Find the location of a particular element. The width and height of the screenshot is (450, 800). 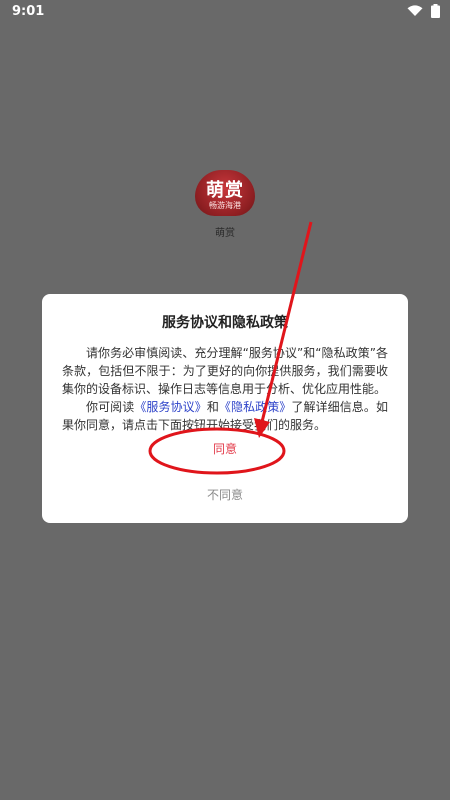

agree-button: 同意 is located at coordinates (225, 449).